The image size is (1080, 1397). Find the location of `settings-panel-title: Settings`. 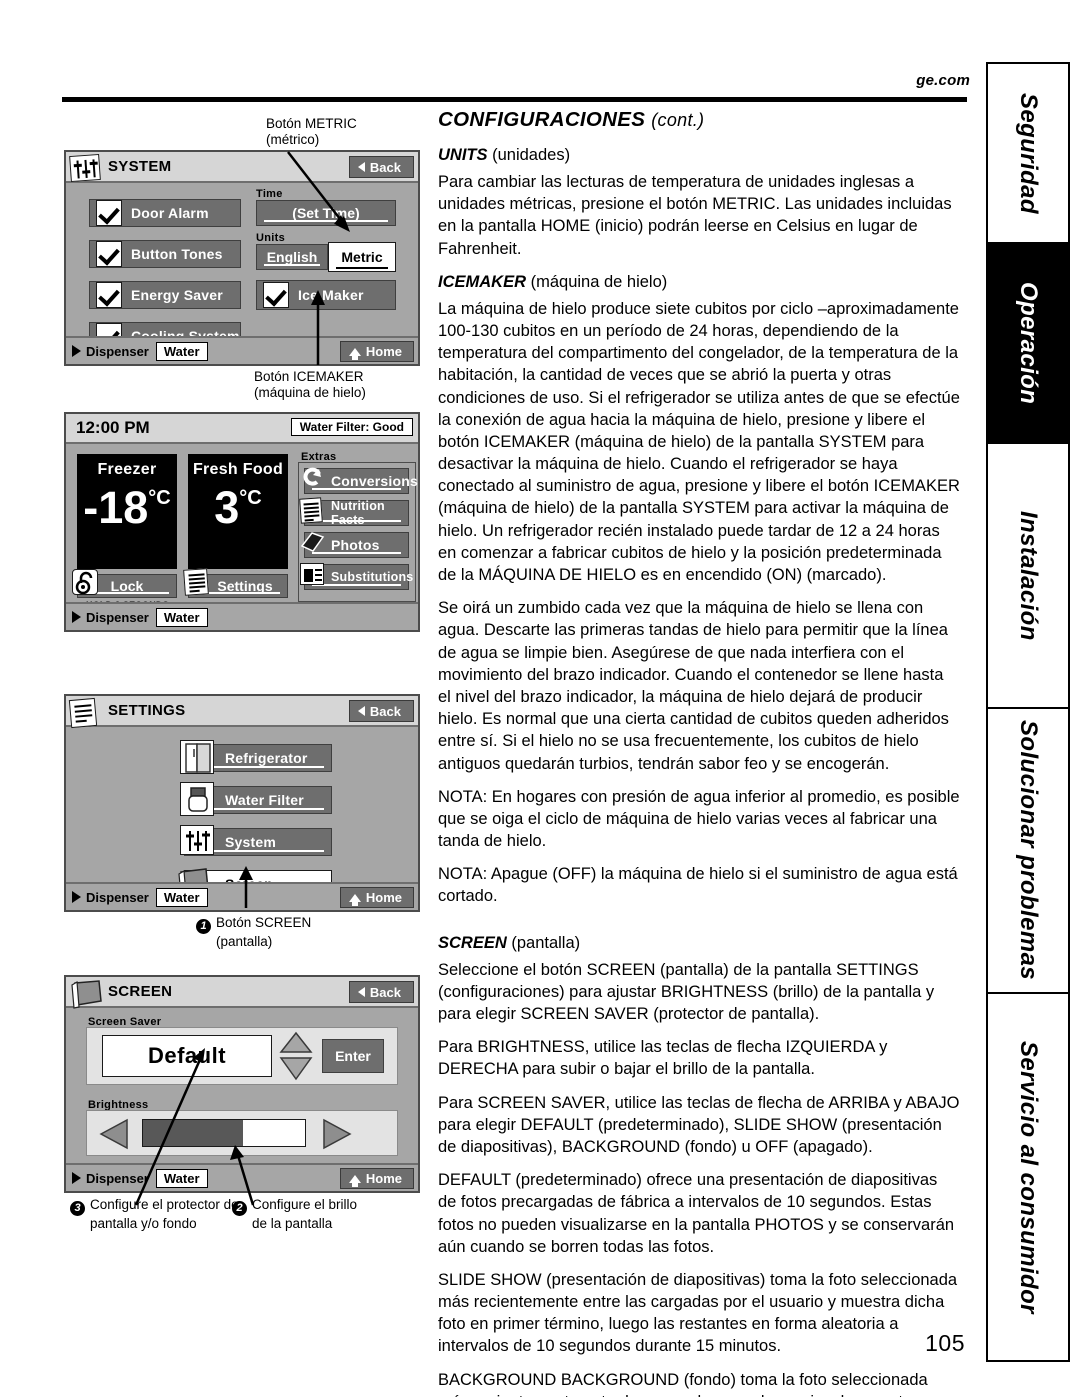

settings-panel-title: Settings is located at coordinates (147, 710).